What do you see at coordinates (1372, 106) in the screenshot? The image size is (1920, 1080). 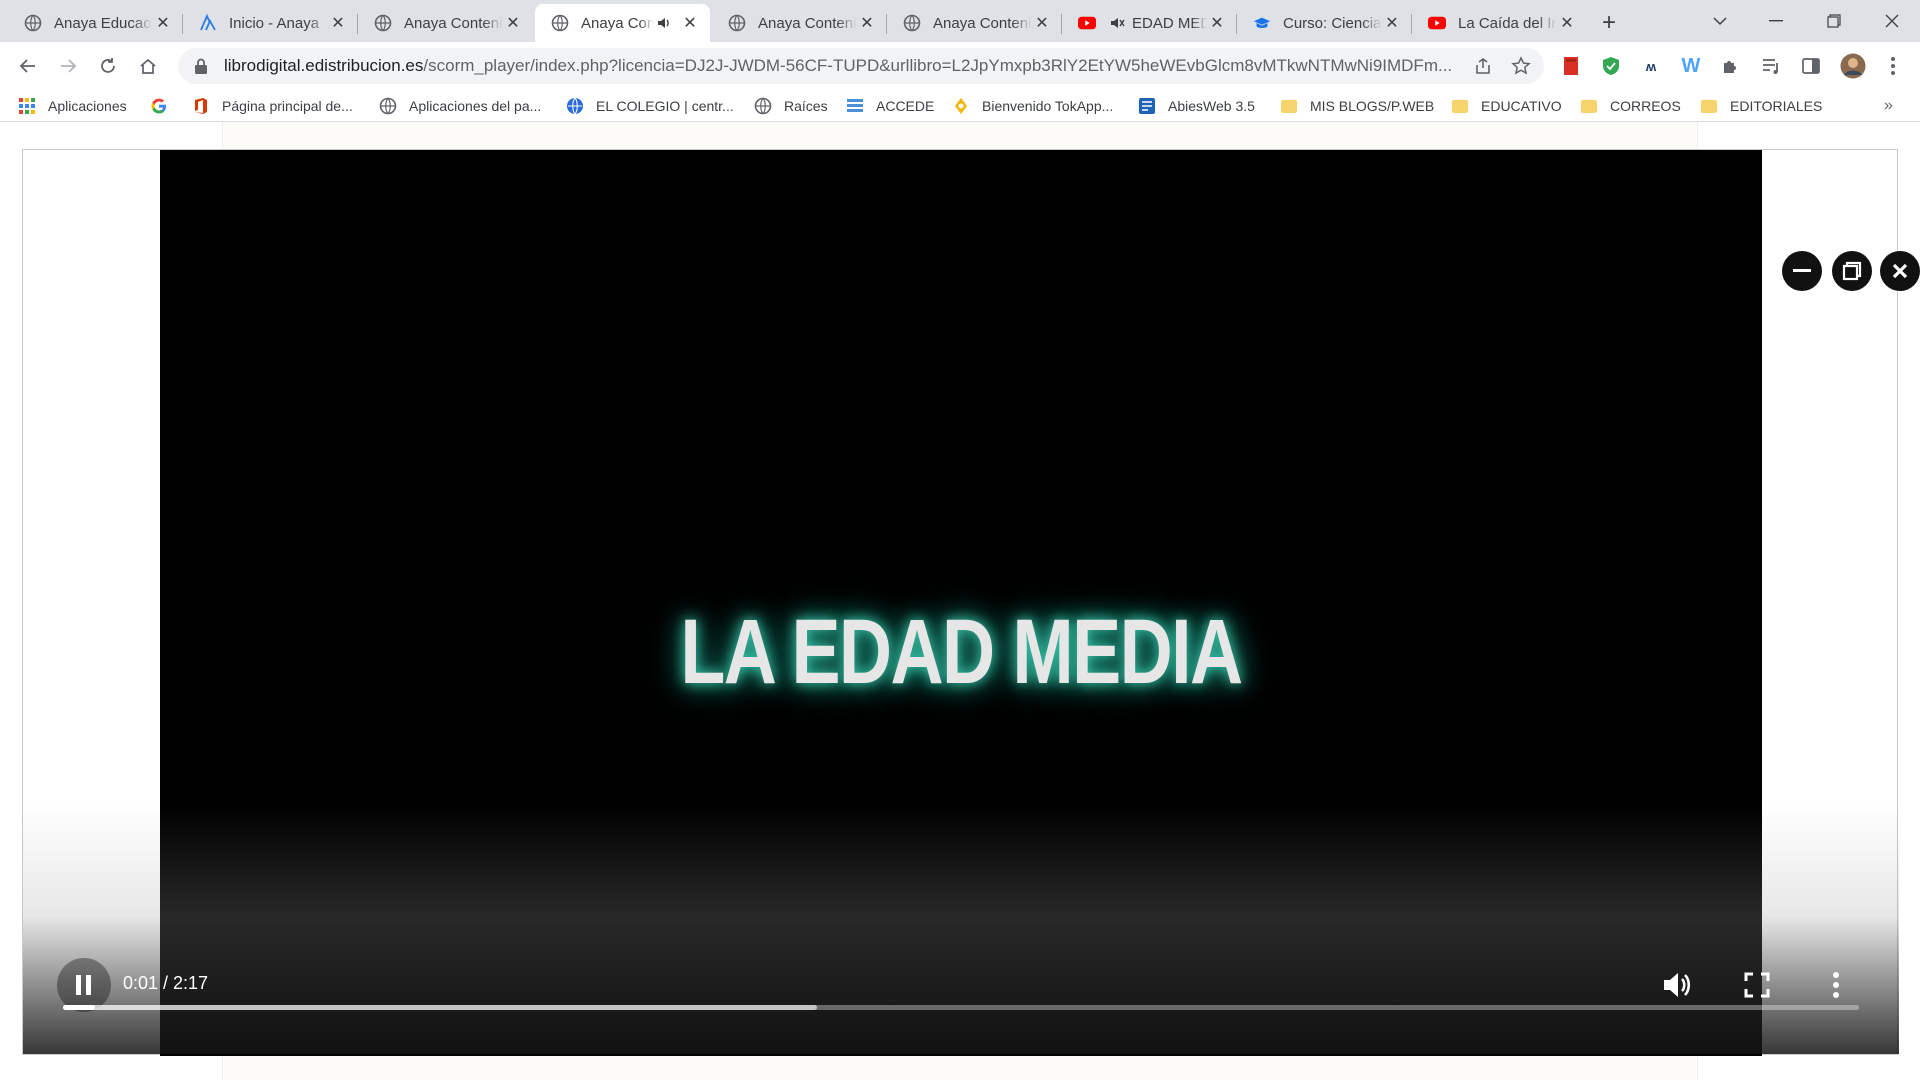 I see `bookmark-label: MIS BLOGS/P.WEB` at bounding box center [1372, 106].